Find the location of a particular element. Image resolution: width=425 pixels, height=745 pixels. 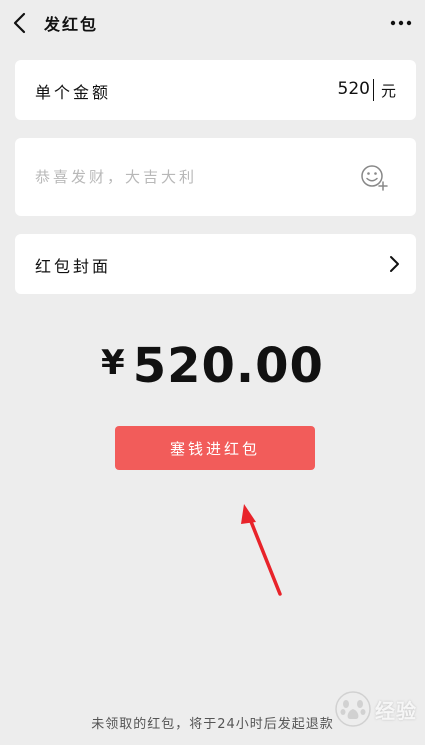

amount-label: 单个金额 is located at coordinates (73, 92).